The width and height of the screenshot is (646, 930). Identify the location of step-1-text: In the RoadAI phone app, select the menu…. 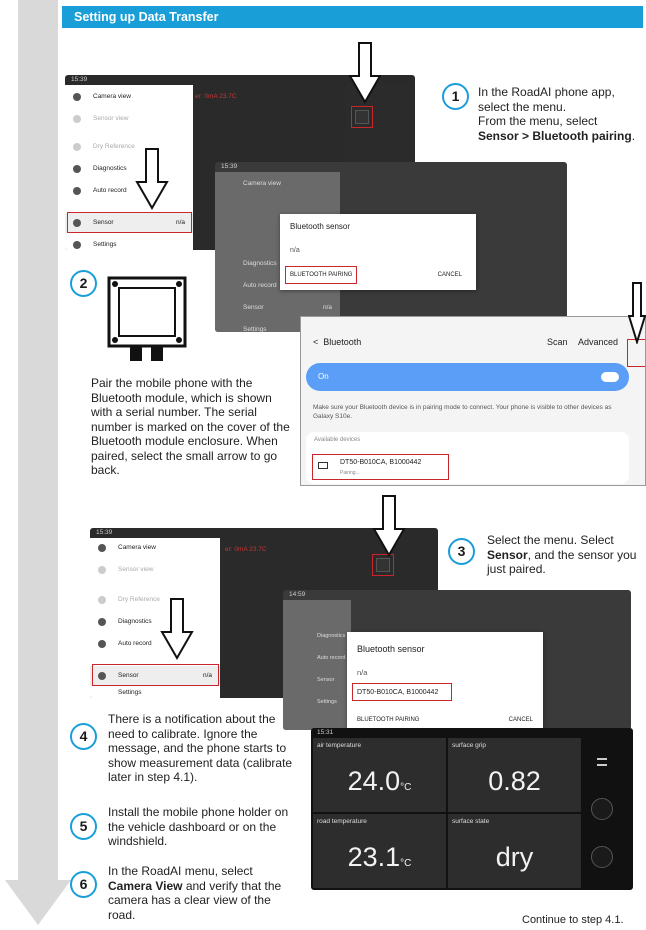
(560, 114).